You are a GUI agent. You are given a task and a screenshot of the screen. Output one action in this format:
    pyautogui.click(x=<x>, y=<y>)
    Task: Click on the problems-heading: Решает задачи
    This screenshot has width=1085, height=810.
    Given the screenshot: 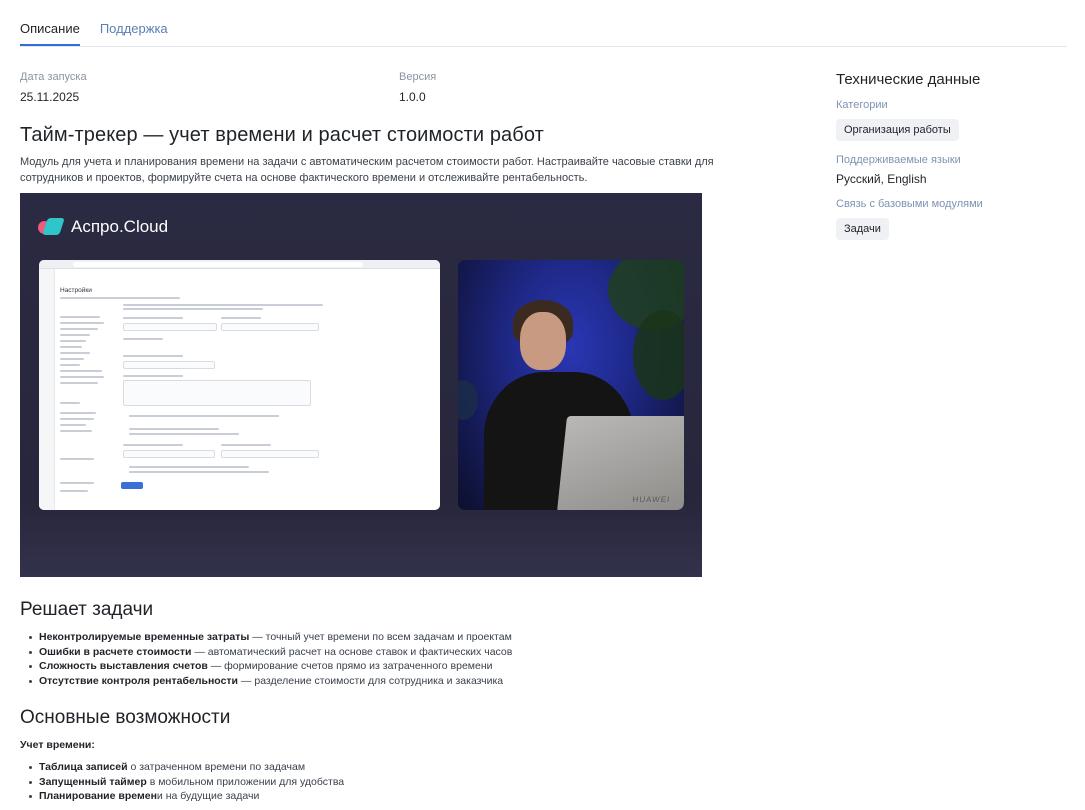 What is the action you would take?
    pyautogui.click(x=87, y=609)
    